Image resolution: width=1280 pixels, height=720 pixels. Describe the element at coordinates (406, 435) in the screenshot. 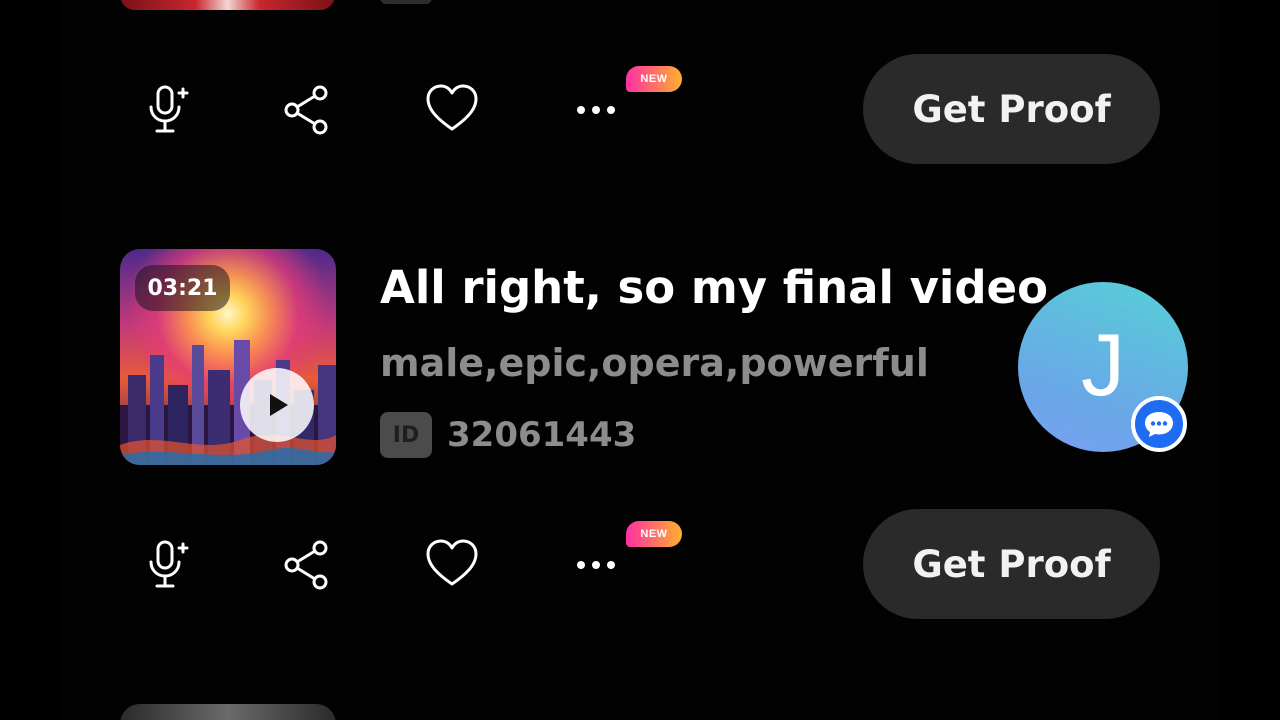

I see `id-label-badge: ID` at that location.